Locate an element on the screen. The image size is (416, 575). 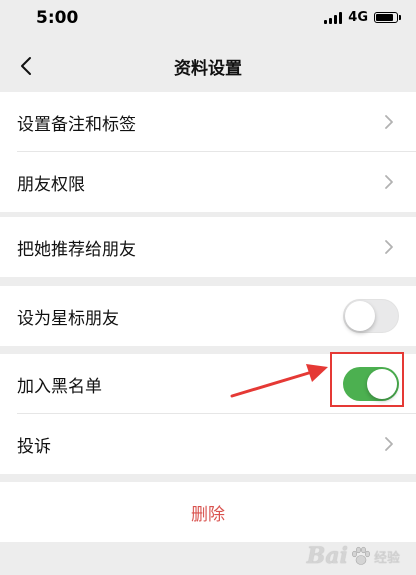
nav-bar: 资料设置 is located at coordinates (208, 66).